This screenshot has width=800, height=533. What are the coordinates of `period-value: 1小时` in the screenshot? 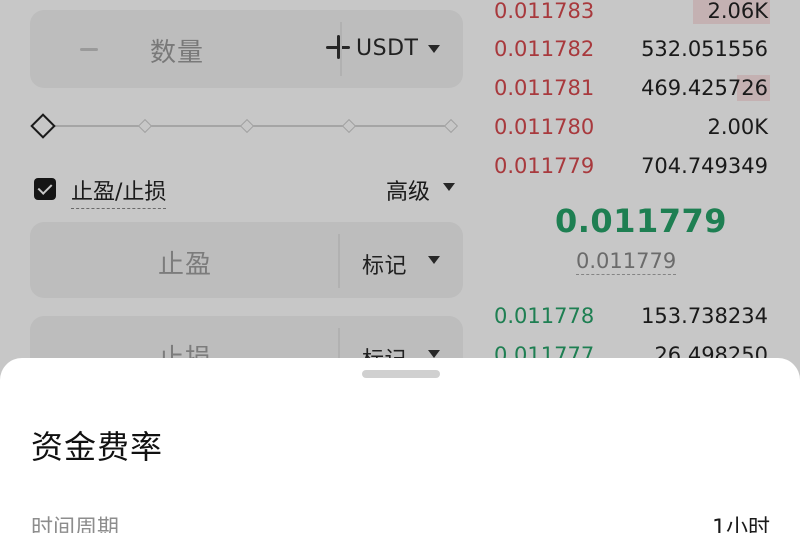 It's located at (741, 524).